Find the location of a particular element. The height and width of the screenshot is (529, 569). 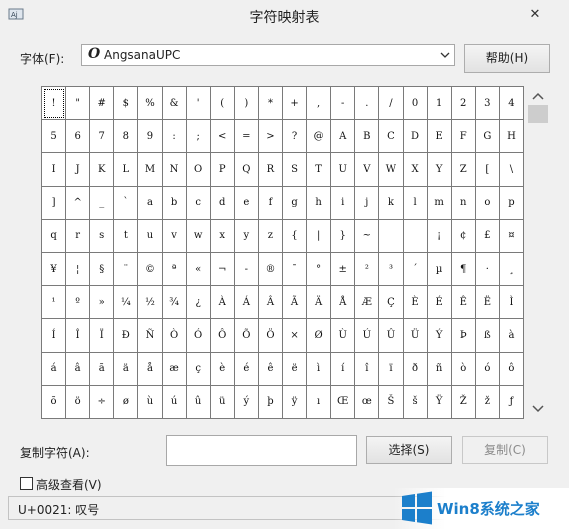

character-cell: ø is located at coordinates (126, 402).